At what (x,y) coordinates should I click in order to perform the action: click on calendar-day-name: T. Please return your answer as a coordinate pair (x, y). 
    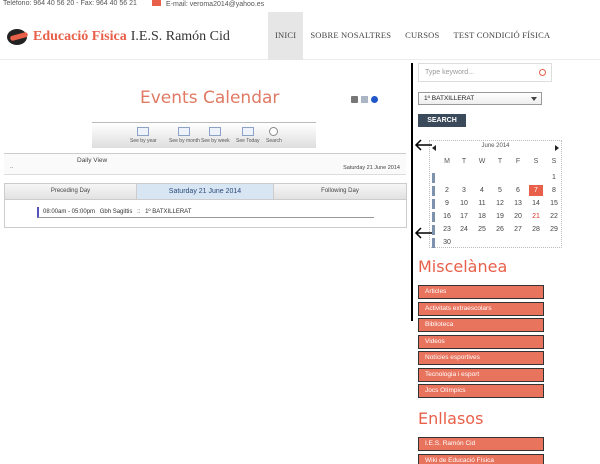
    Looking at the image, I should click on (464, 161).